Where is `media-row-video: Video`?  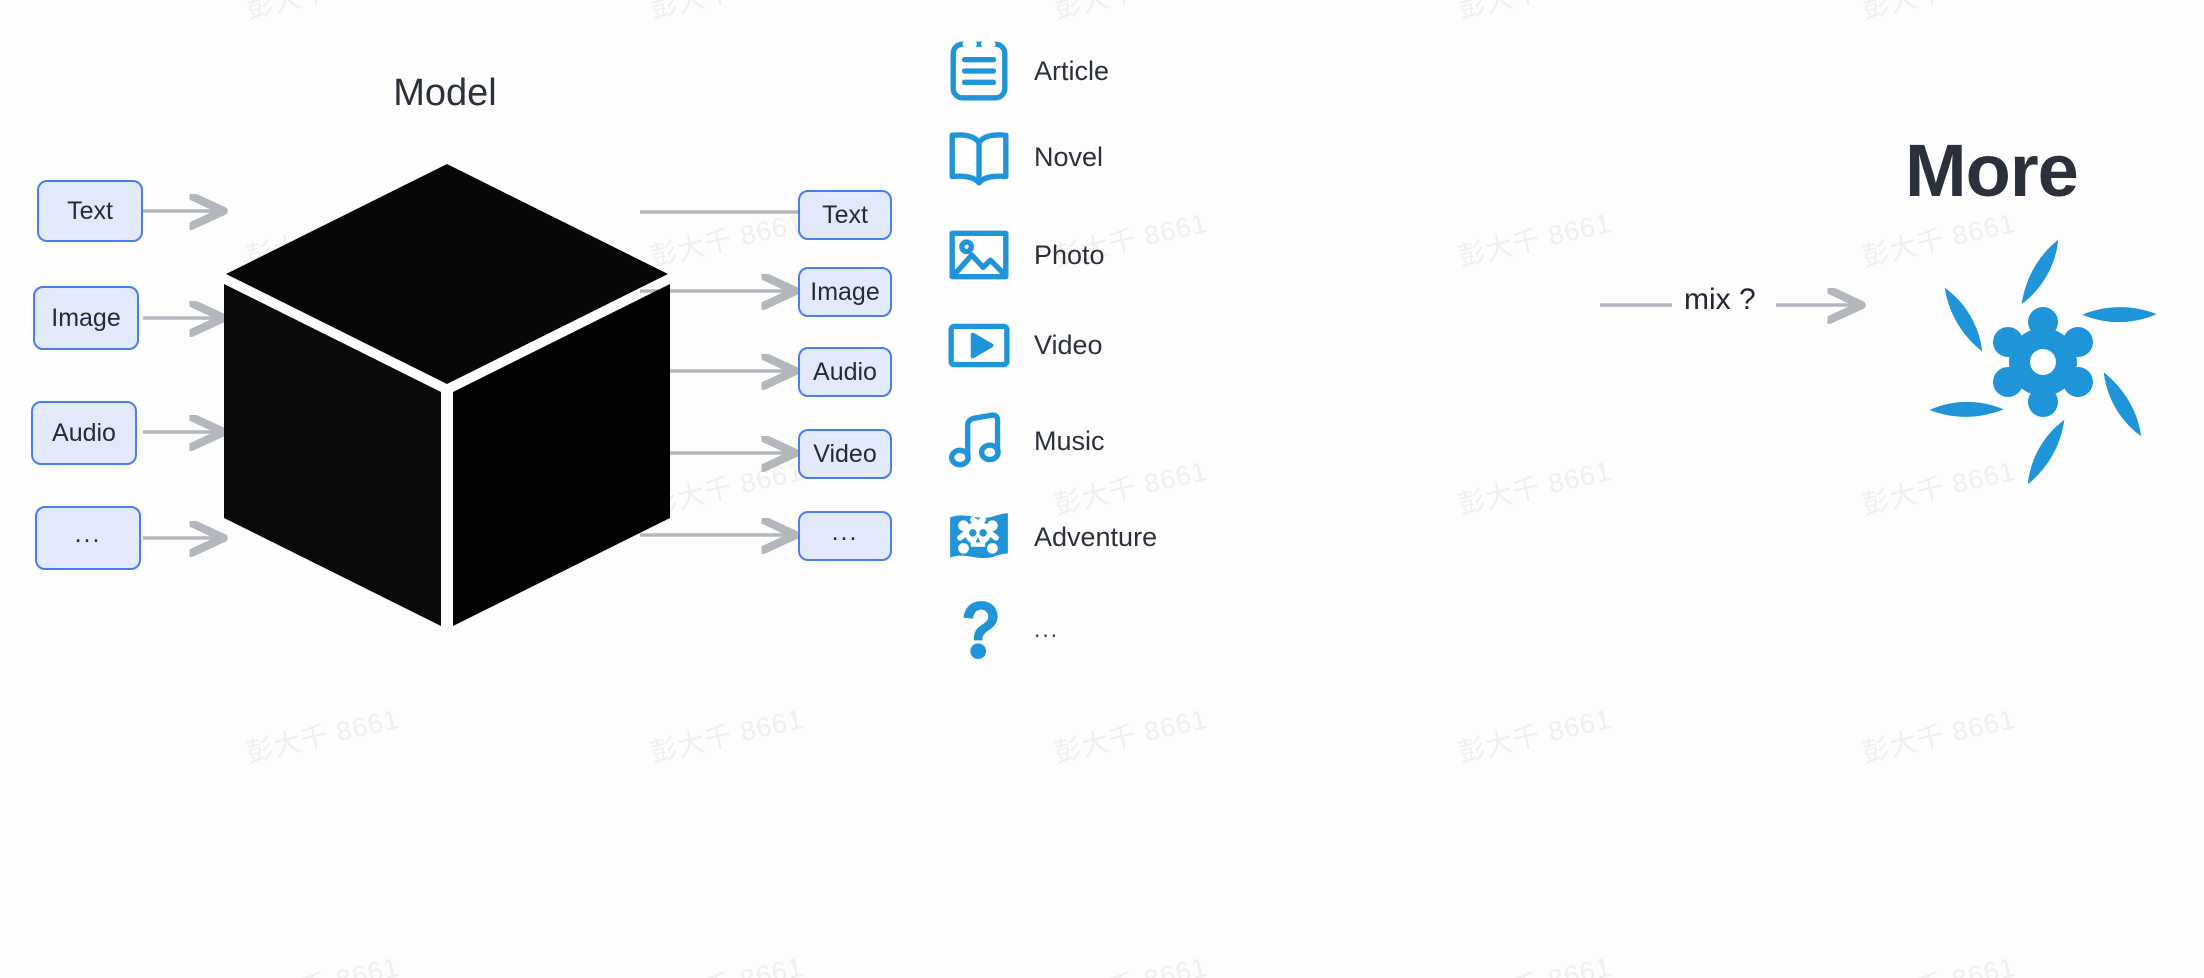
media-row-video: Video is located at coordinates (1024, 345).